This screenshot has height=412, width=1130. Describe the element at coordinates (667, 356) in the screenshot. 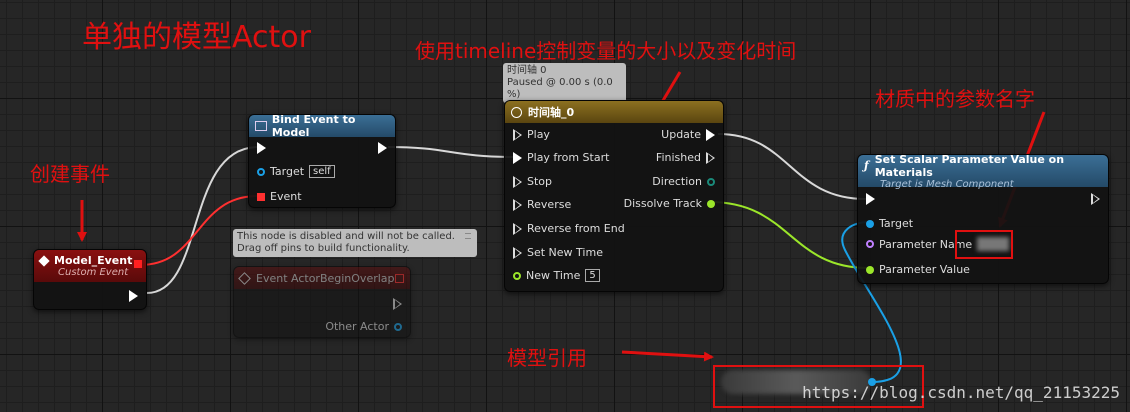

I see `annotation-arrow` at that location.